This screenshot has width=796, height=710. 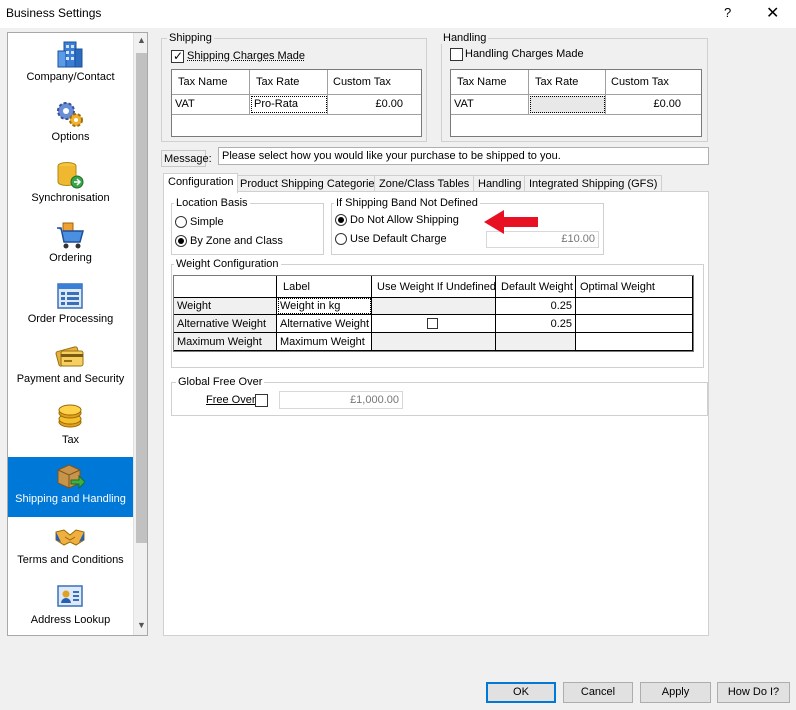 What do you see at coordinates (70, 416) in the screenshot?
I see `coins-icon` at bounding box center [70, 416].